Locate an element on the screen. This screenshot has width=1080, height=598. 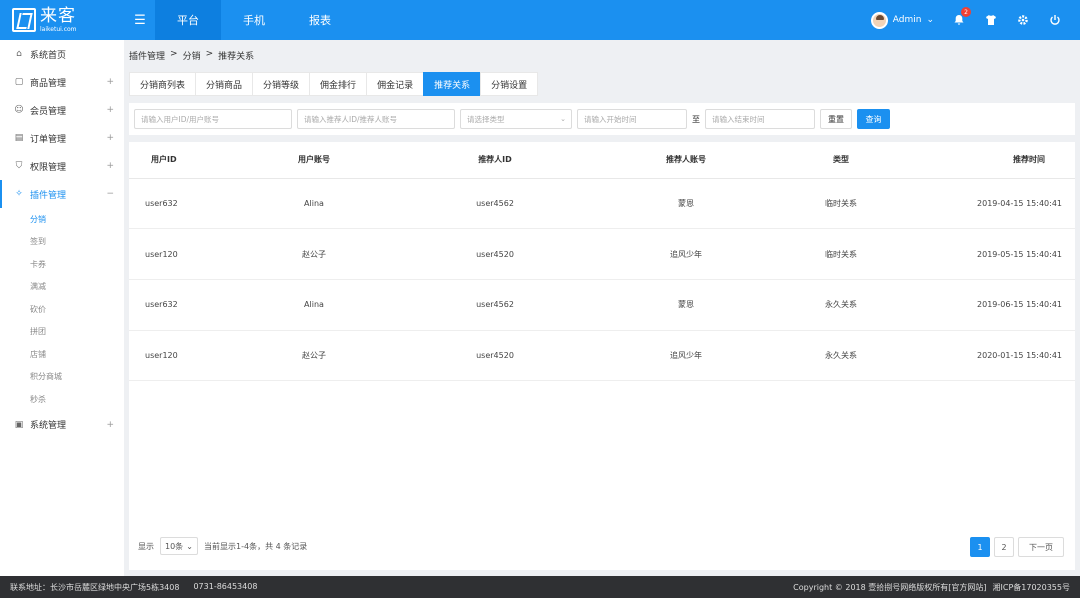
tab-bar: 分销商列表 分销商品 分销等级 佣金排行 佣金记录 推荐关系 分销设置 is located at coordinates (334, 84).